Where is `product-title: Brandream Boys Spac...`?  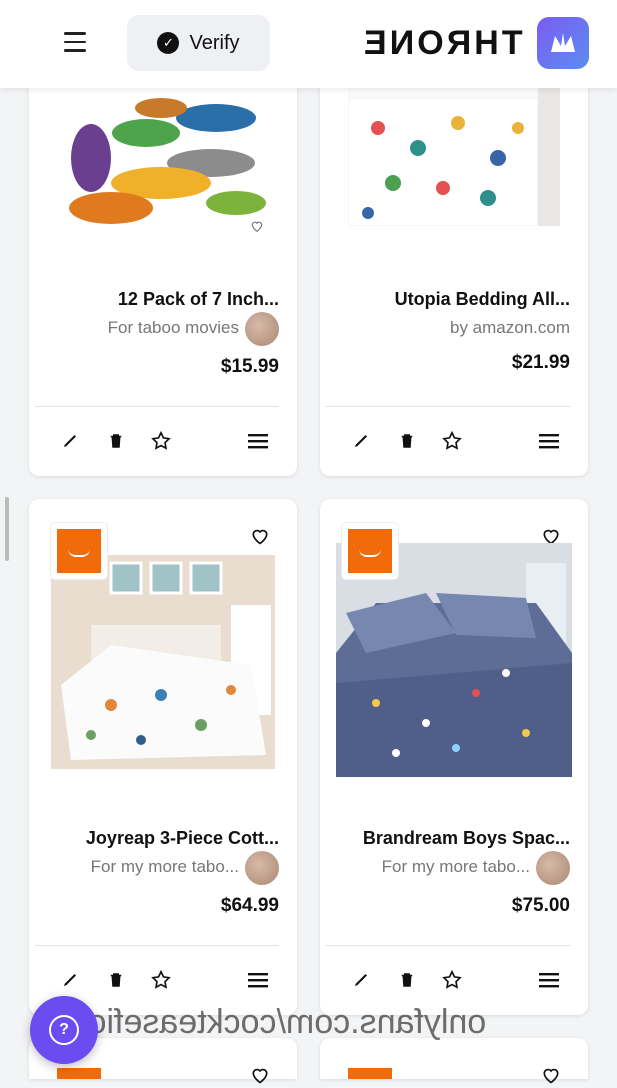 product-title: Brandream Boys Spac... is located at coordinates (466, 838).